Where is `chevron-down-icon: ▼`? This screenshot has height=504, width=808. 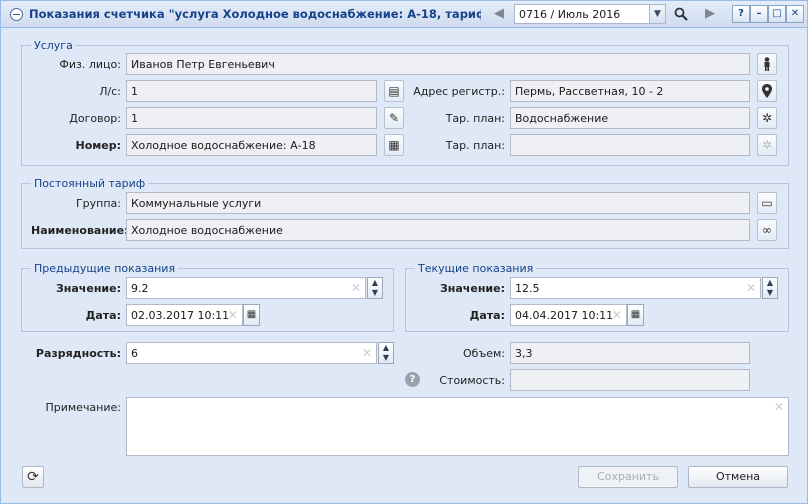 chevron-down-icon: ▼ is located at coordinates (657, 14).